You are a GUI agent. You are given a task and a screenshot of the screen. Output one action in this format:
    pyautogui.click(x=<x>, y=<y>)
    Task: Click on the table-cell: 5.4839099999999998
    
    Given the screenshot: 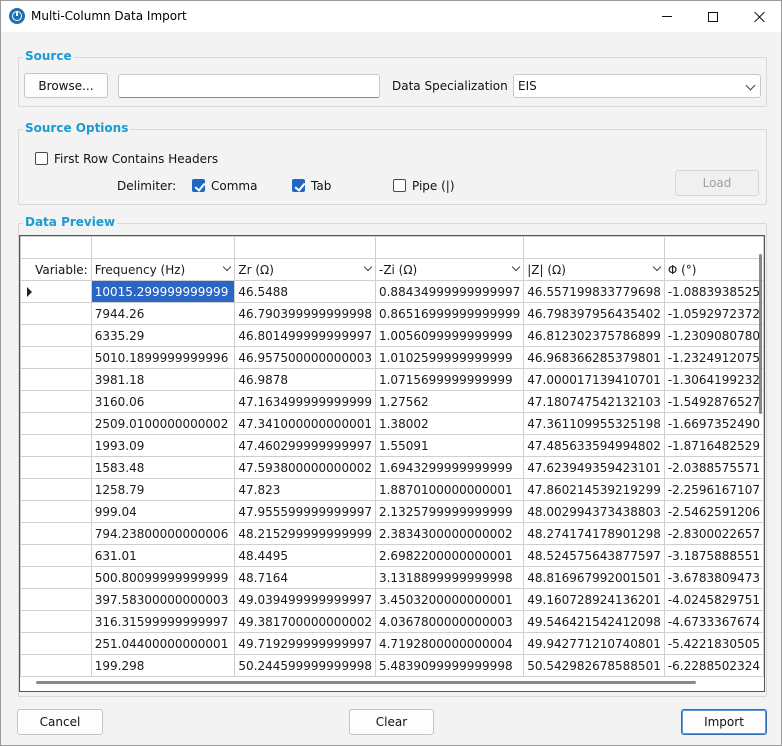 What is the action you would take?
    pyautogui.click(x=449, y=665)
    